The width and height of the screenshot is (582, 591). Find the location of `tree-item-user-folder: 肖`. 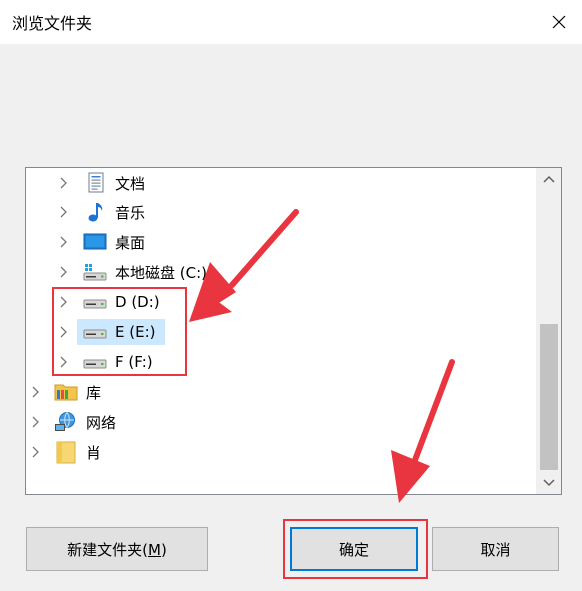

tree-item-user-folder: 肖 is located at coordinates (293, 452).